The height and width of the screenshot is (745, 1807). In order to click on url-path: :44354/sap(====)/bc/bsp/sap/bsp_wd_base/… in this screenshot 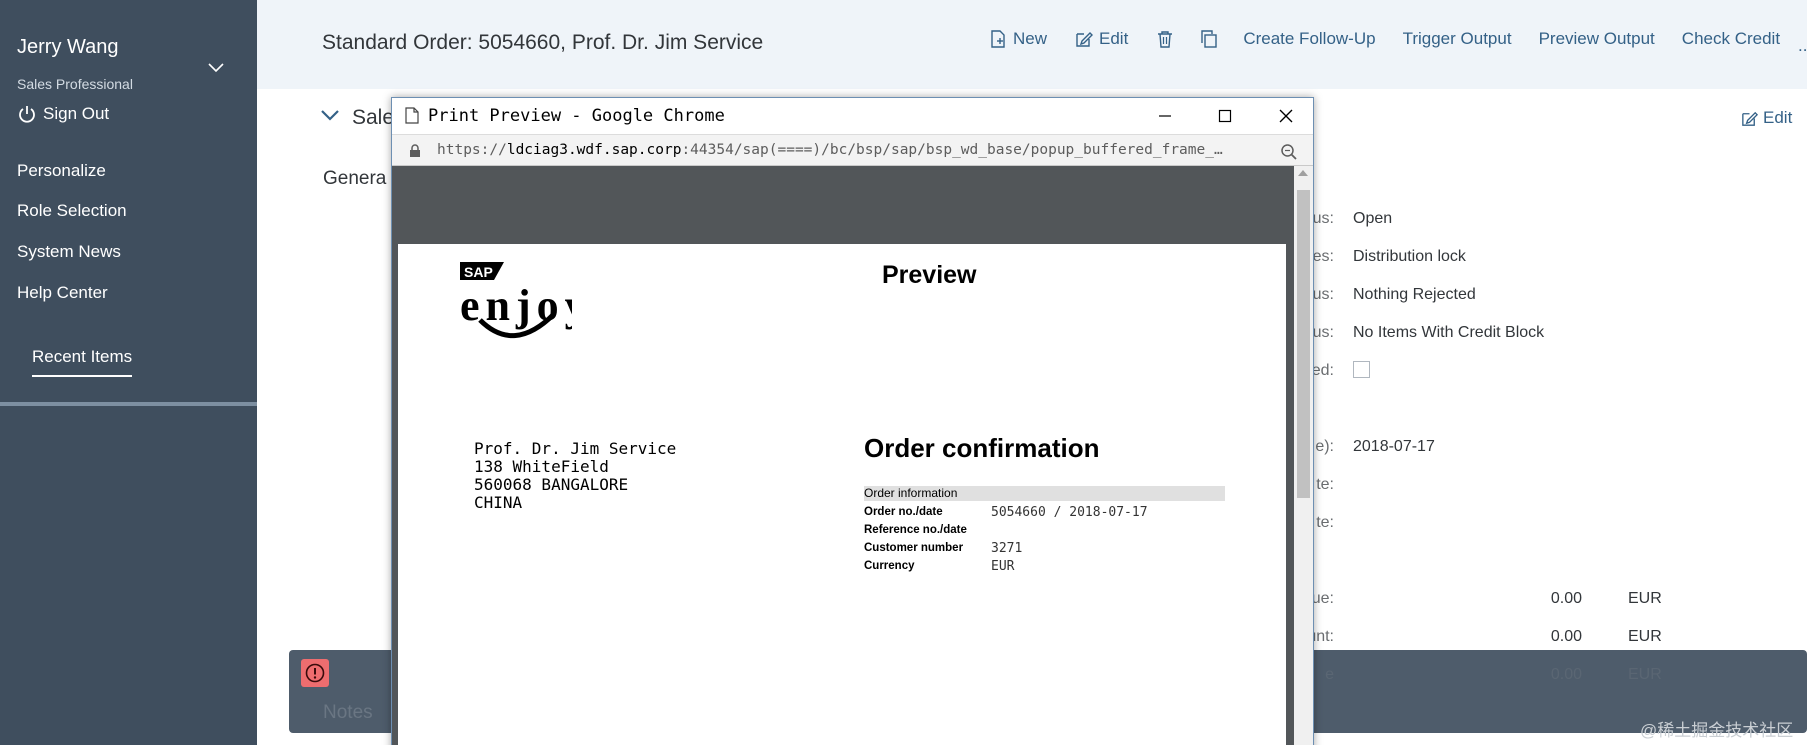, I will do `click(952, 150)`.